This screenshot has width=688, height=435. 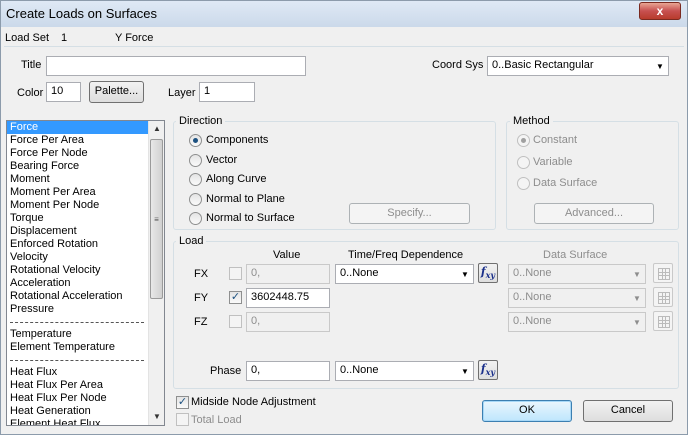 I want to click on load-type-item: Heat Flux, so click(x=85, y=372).